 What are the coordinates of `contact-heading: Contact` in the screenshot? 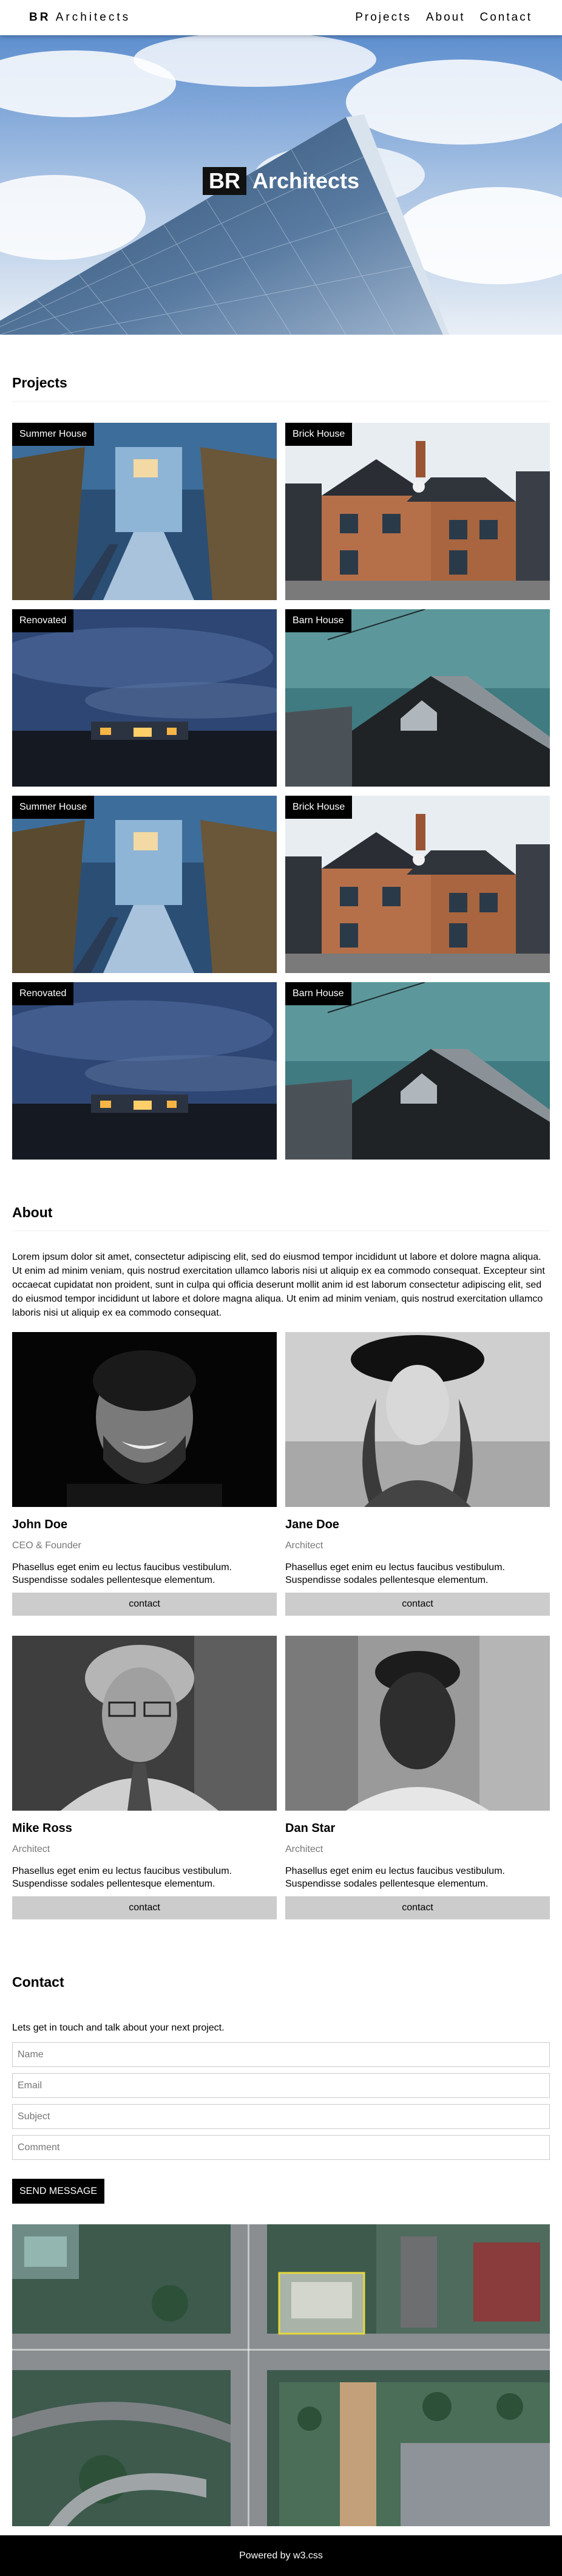 It's located at (38, 1982).